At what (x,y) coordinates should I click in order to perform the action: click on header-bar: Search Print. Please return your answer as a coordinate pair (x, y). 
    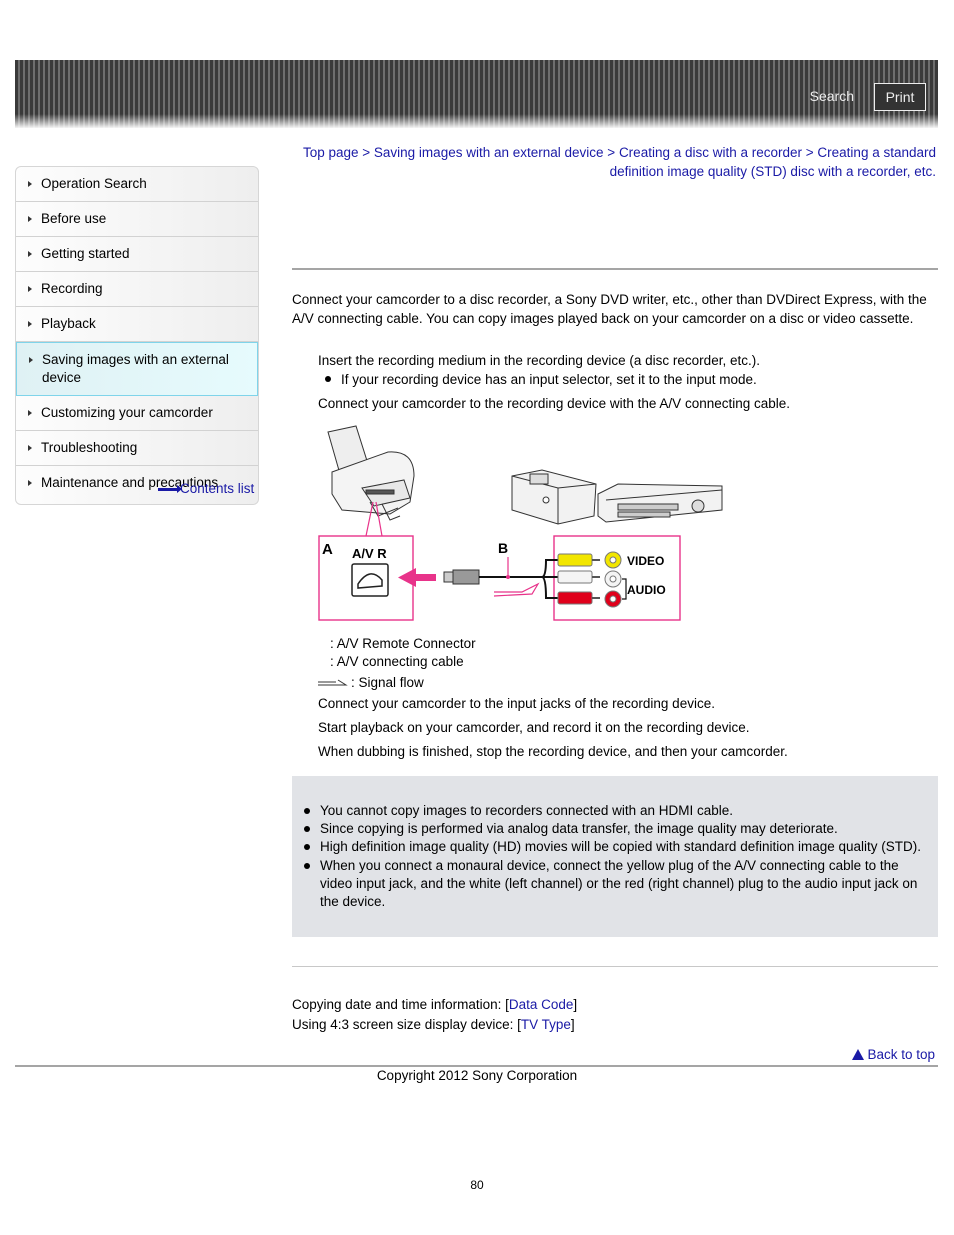
    Looking at the image, I should click on (476, 94).